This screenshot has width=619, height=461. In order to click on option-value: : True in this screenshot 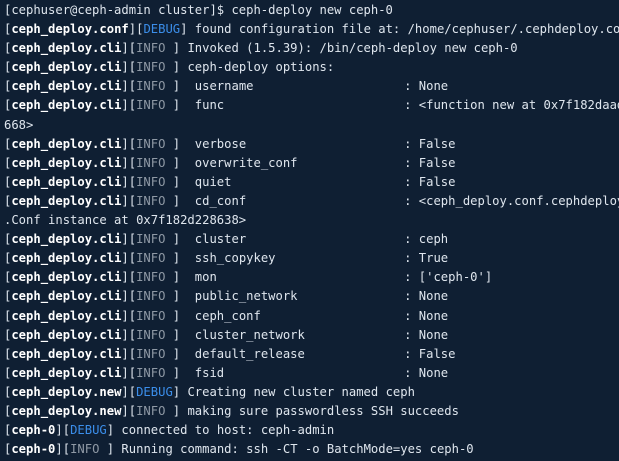, I will do `click(426, 258)`.